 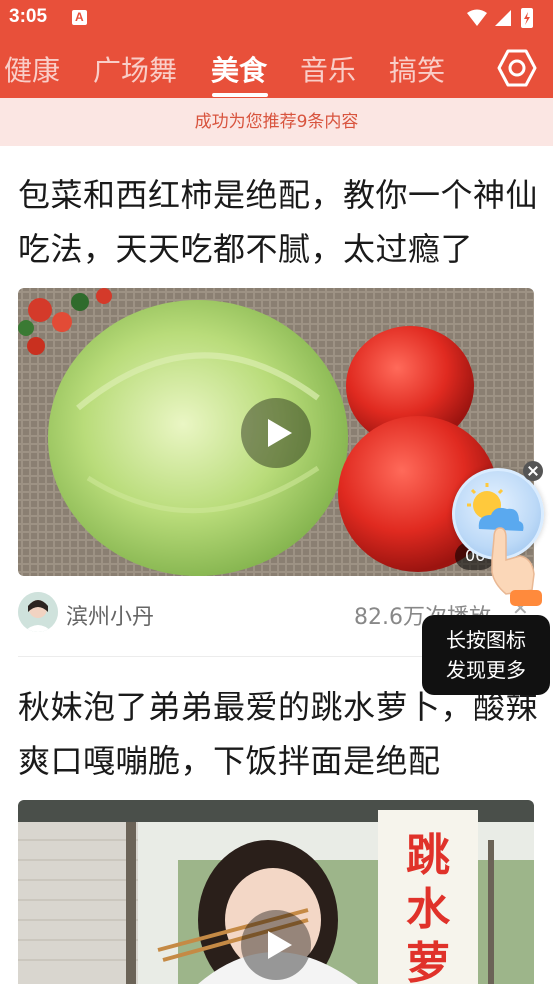 What do you see at coordinates (516, 566) in the screenshot?
I see `pointing-hand-icon` at bounding box center [516, 566].